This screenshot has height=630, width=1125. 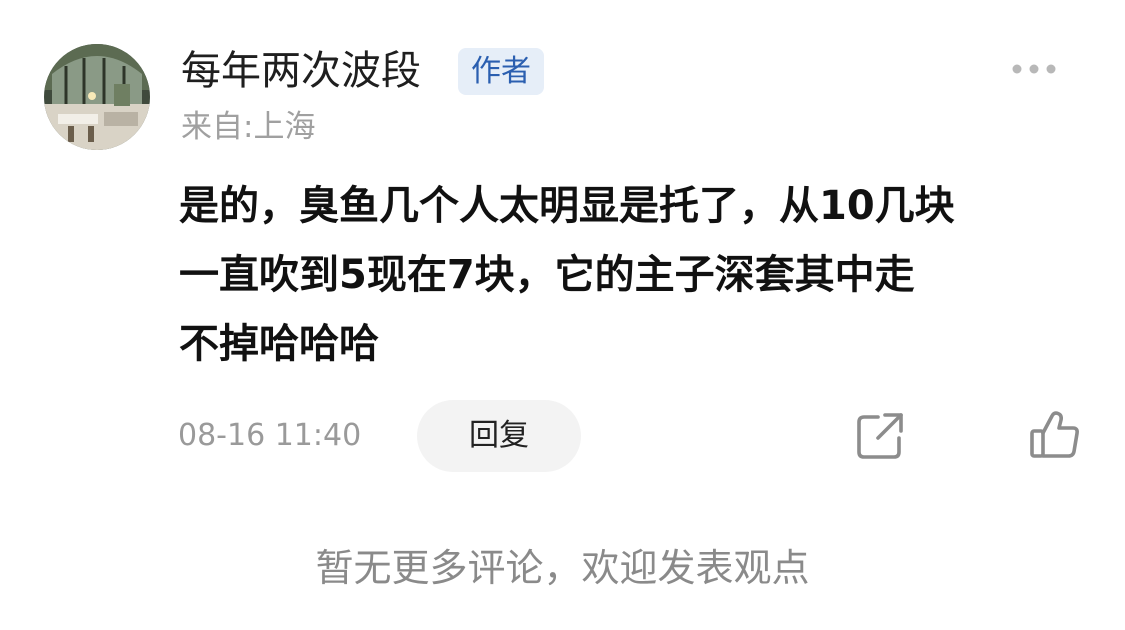 I want to click on share-icon, so click(x=880, y=436).